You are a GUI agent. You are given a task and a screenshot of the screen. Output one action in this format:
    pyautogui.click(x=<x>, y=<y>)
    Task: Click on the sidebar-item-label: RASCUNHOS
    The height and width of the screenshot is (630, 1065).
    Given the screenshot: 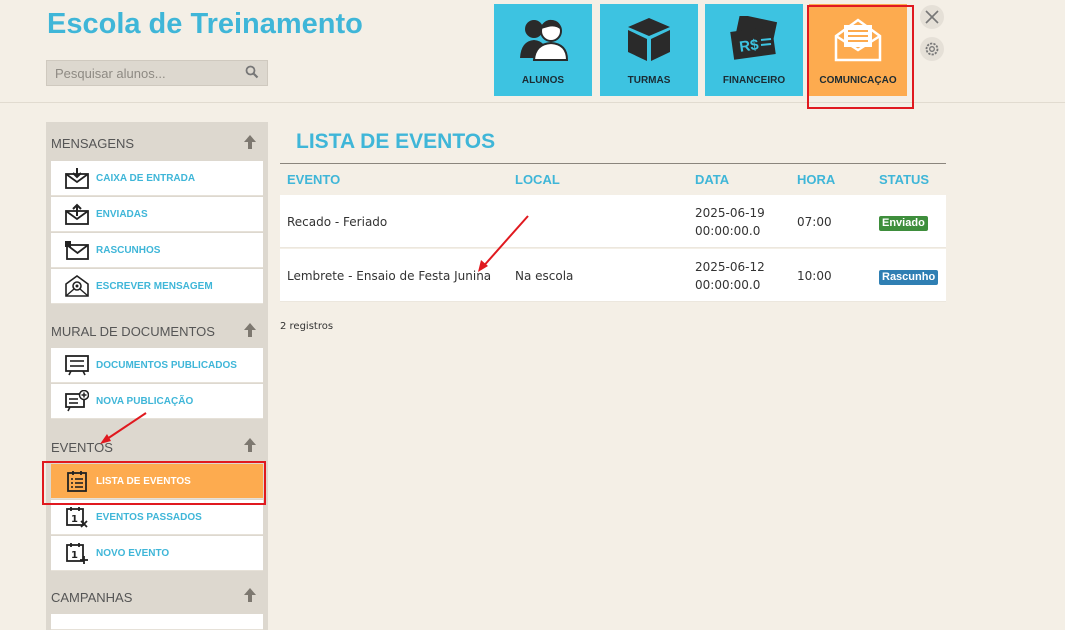 What is the action you would take?
    pyautogui.click(x=128, y=250)
    